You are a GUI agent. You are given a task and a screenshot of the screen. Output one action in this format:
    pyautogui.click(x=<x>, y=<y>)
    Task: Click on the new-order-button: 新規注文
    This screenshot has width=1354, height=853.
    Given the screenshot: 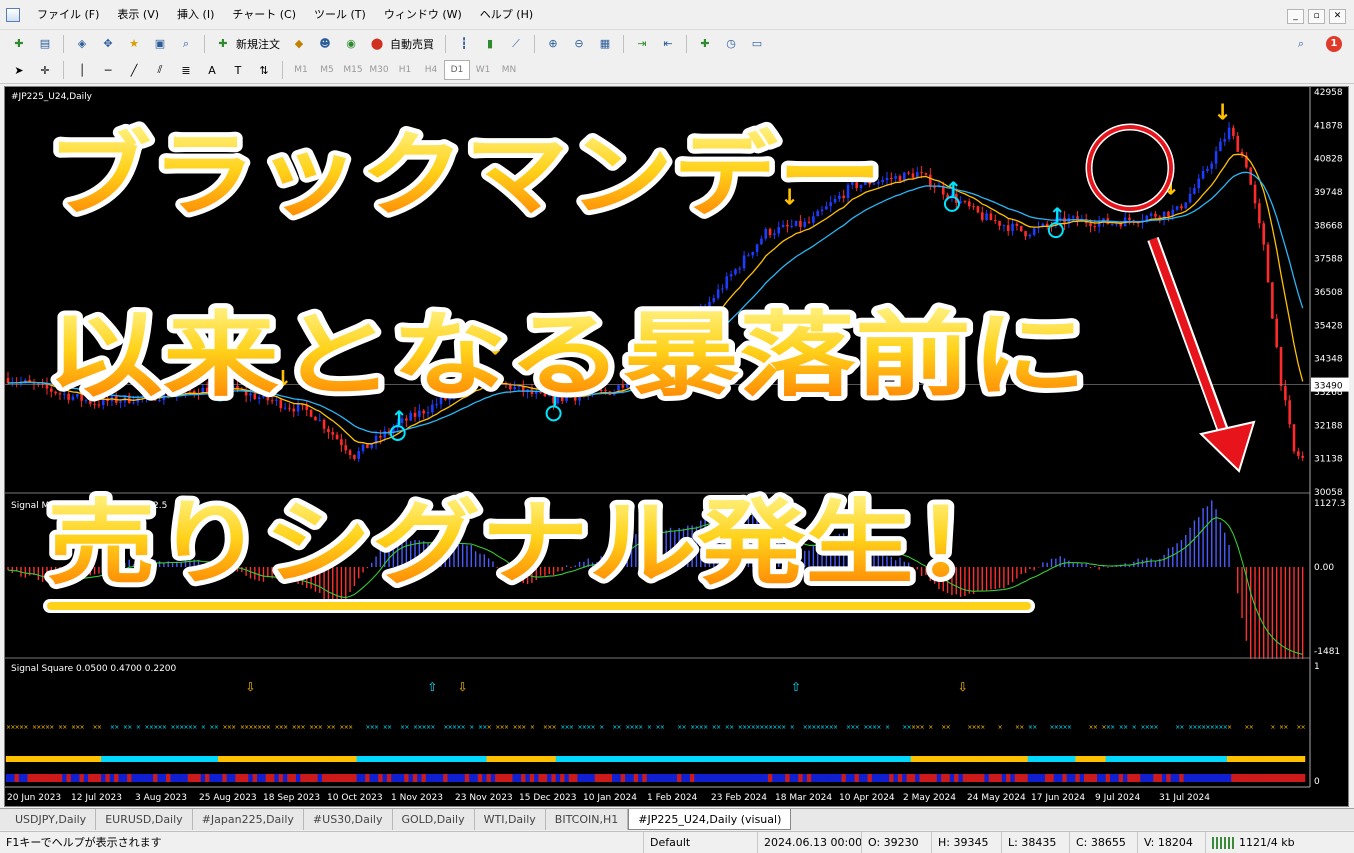 What is the action you would take?
    pyautogui.click(x=258, y=44)
    